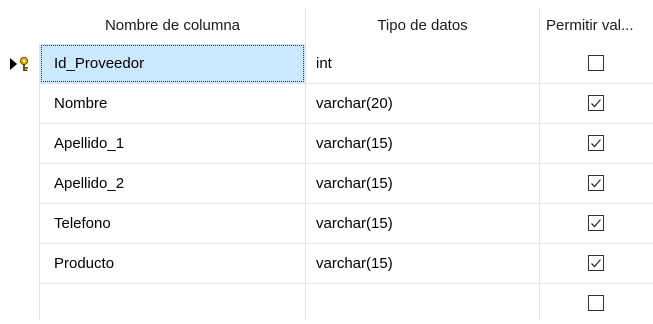 The height and width of the screenshot is (324, 653). What do you see at coordinates (172, 303) in the screenshot?
I see `column-name-cell` at bounding box center [172, 303].